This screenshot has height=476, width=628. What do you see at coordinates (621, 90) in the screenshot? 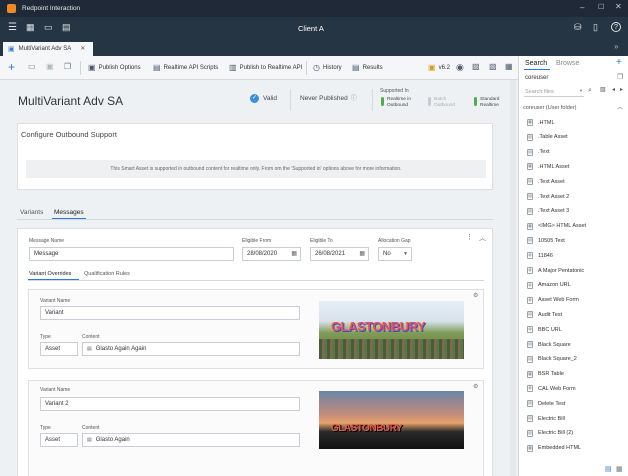
I see `forward-icon: ▸` at bounding box center [621, 90].